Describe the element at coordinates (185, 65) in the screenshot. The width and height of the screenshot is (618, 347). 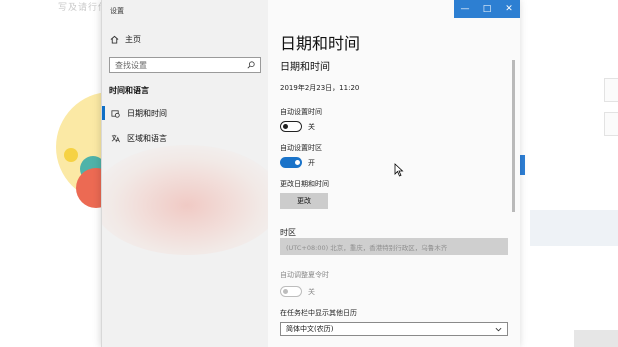
I see `search-input: 查找设置` at that location.